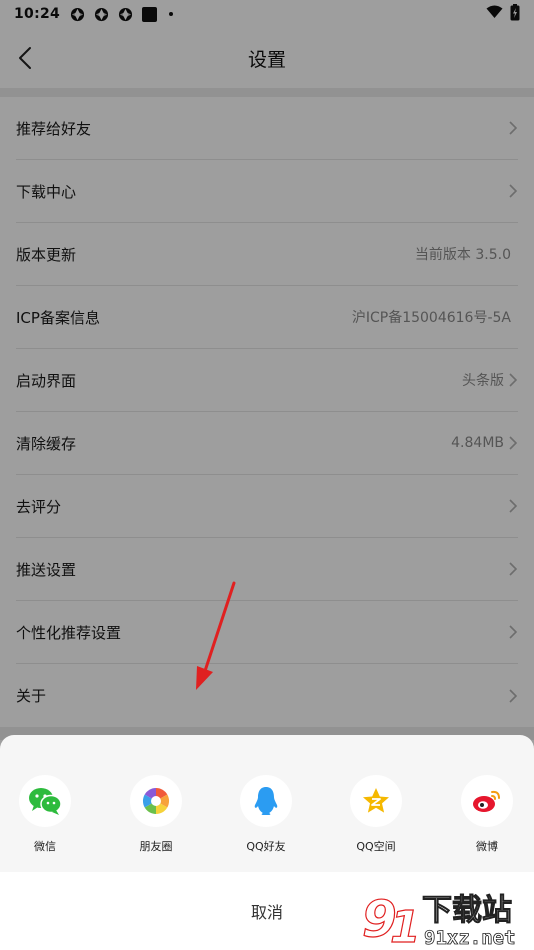 The width and height of the screenshot is (534, 950). What do you see at coordinates (266, 846) in the screenshot?
I see `share-label: QQ好友` at bounding box center [266, 846].